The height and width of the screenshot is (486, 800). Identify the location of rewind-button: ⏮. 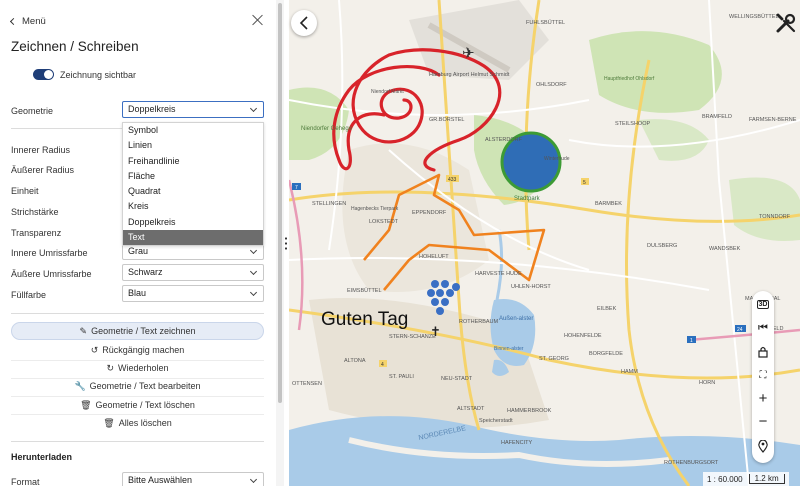
(763, 328).